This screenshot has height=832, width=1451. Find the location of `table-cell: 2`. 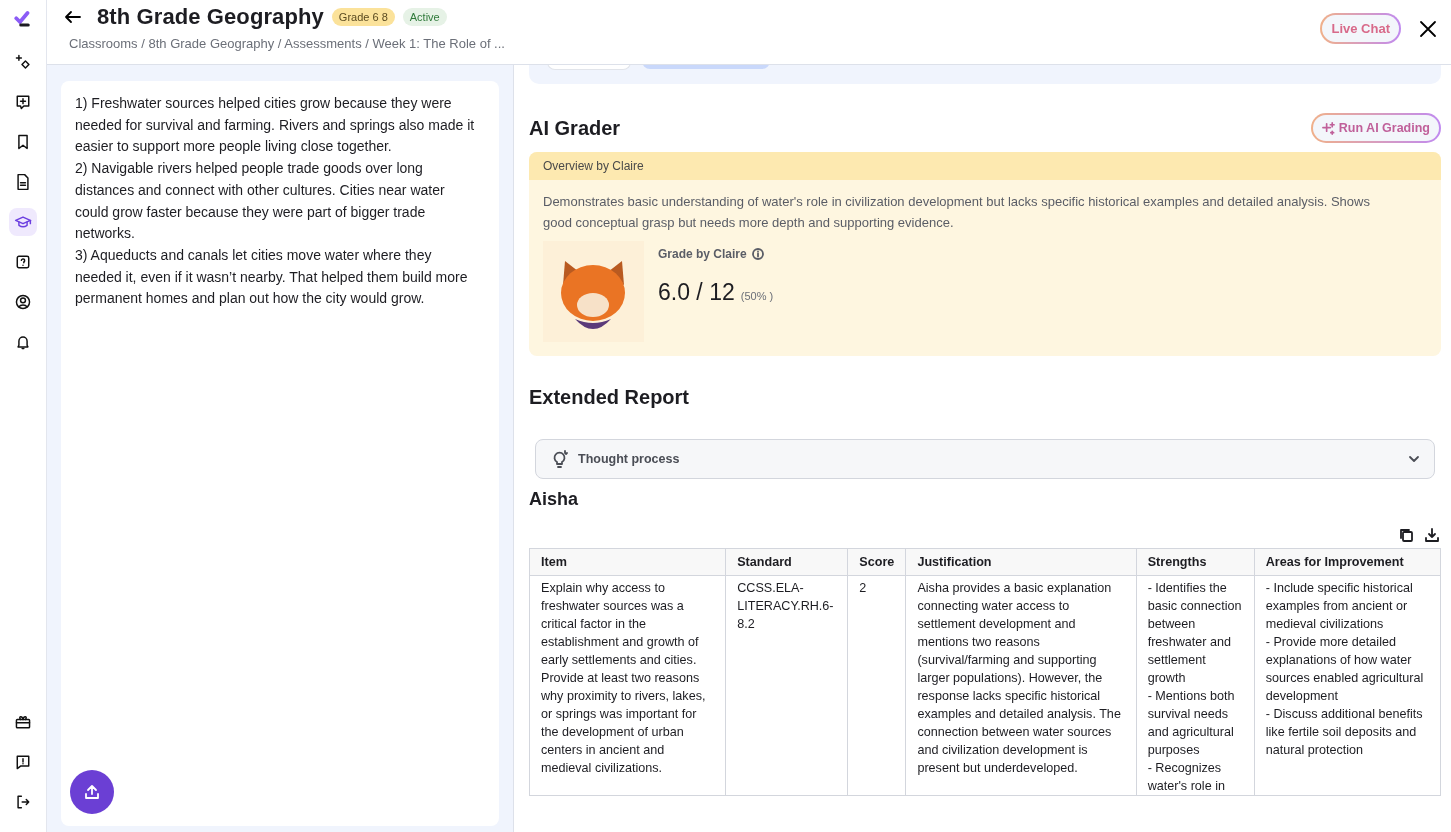

table-cell: 2 is located at coordinates (876, 685).